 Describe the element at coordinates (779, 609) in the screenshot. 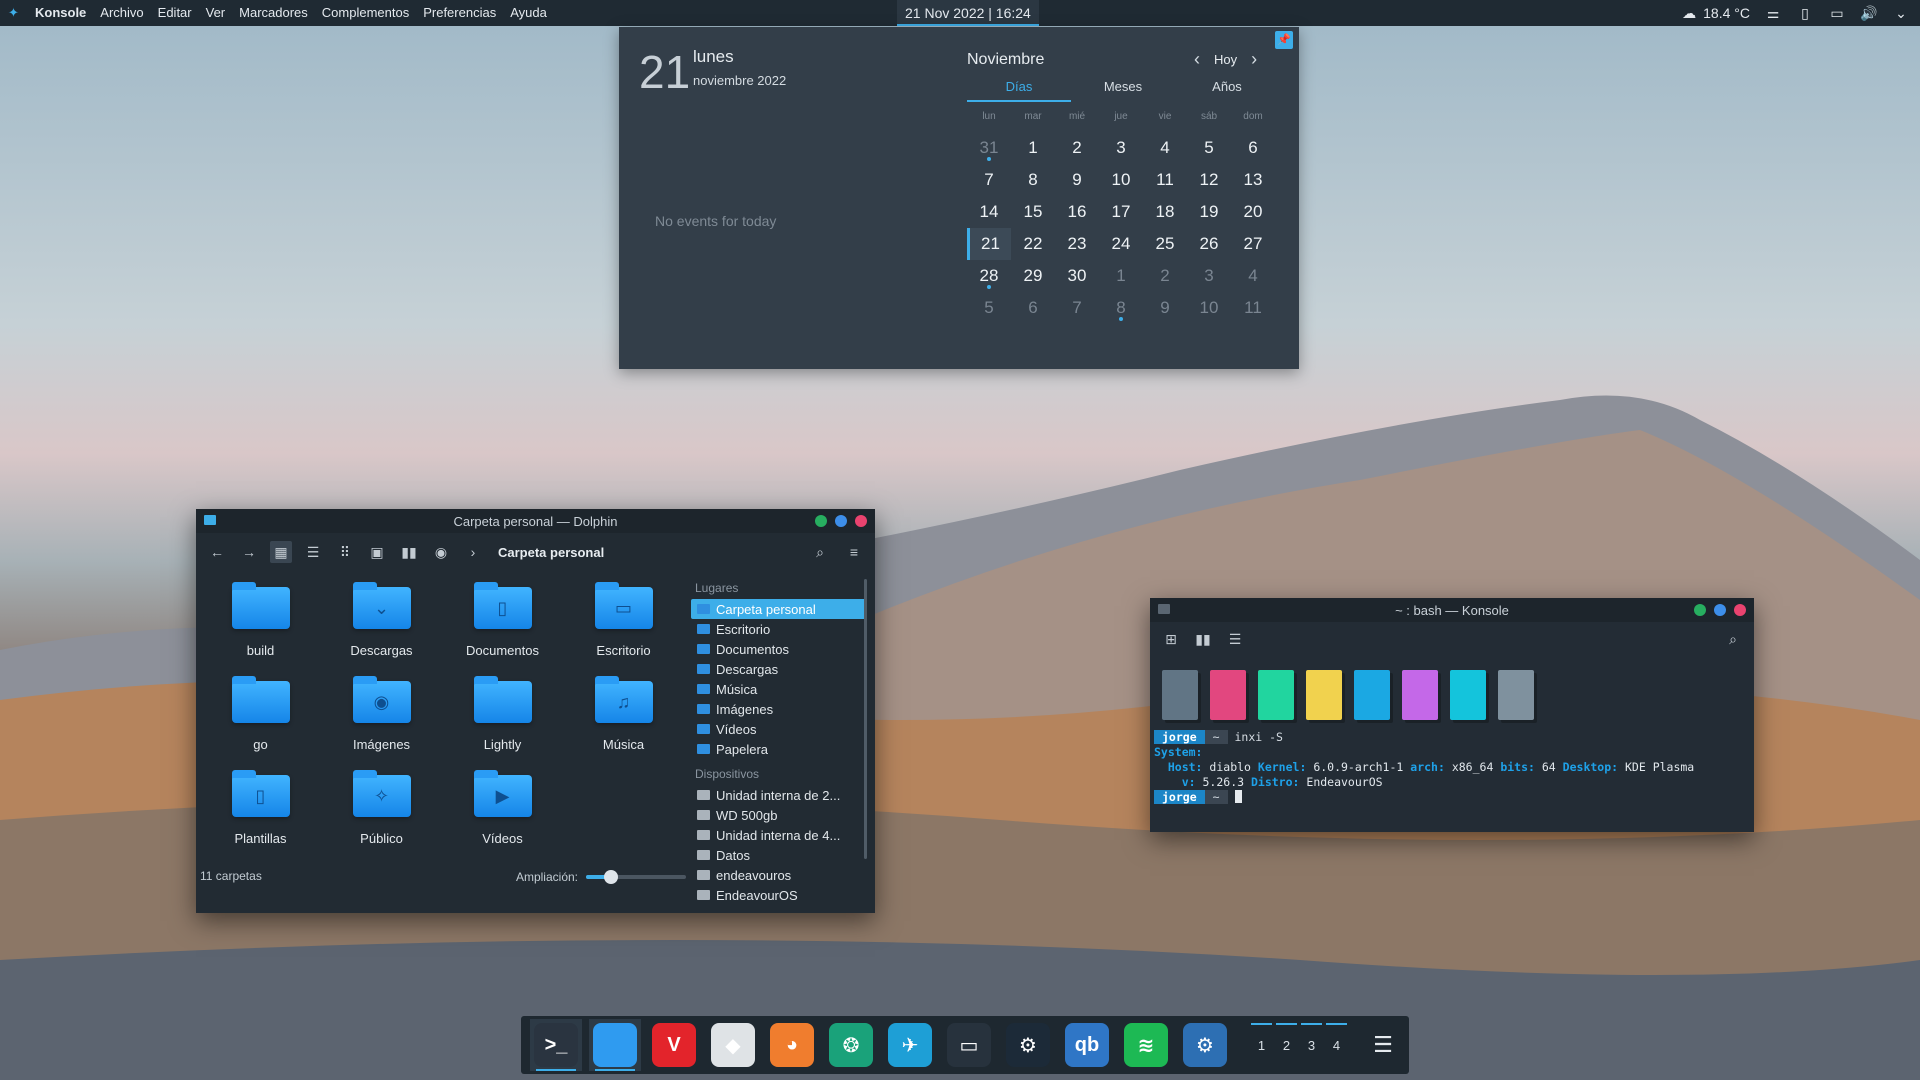

I see `places-item: Carpeta personal` at that location.